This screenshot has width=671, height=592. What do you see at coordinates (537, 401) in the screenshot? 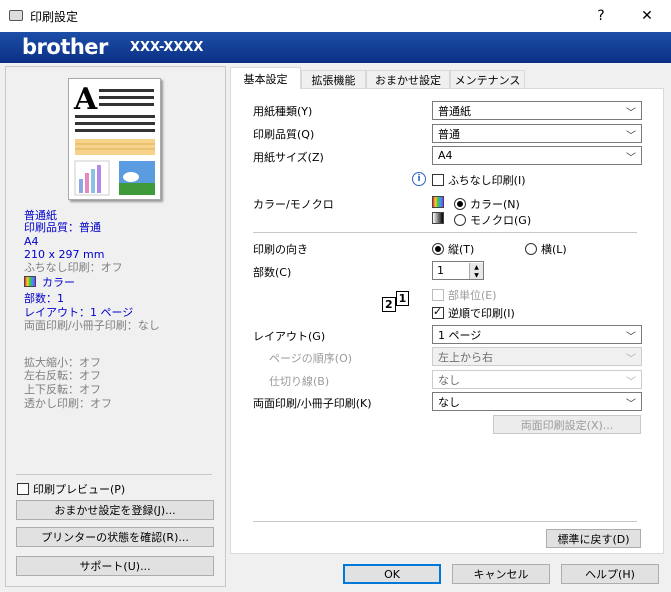
I see `duplex-select: なし ﹀` at bounding box center [537, 401].